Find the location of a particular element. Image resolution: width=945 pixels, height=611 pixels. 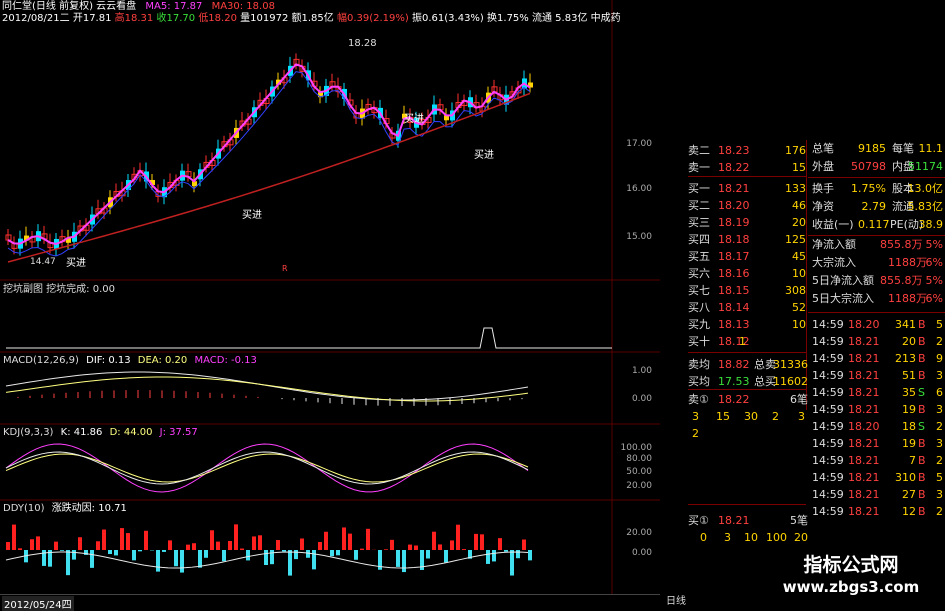

open-label: 开17.81 is located at coordinates (92, 18).